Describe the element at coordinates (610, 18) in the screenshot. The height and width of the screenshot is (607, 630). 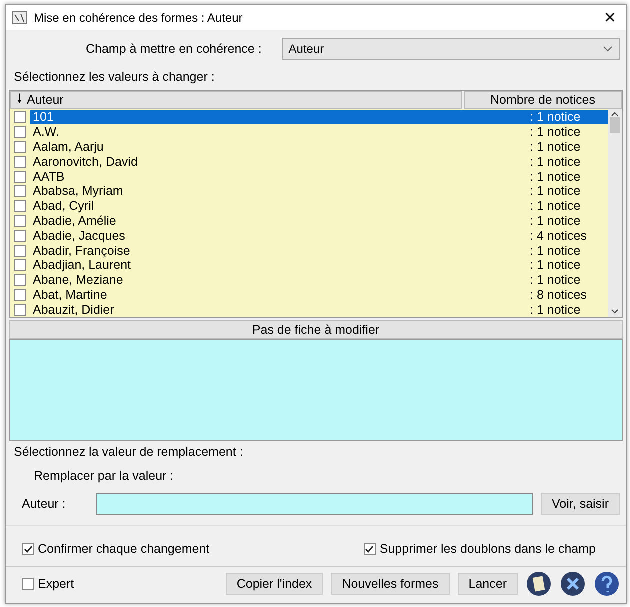
I see `close-button: ×` at that location.